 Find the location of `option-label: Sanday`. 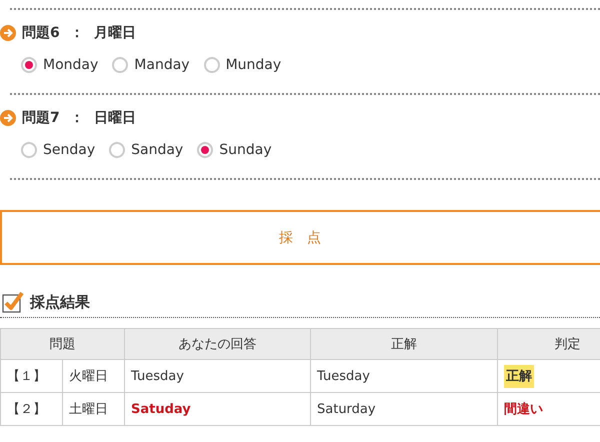

option-label: Sanday is located at coordinates (157, 150).